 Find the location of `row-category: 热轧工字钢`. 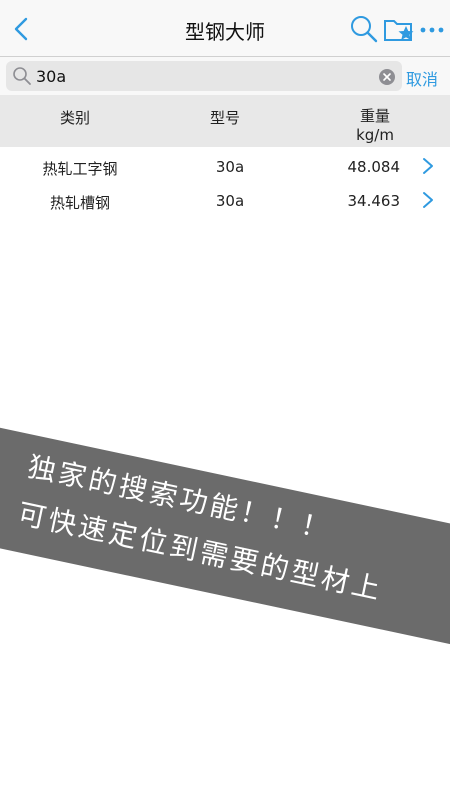

row-category: 热轧工字钢 is located at coordinates (80, 169).